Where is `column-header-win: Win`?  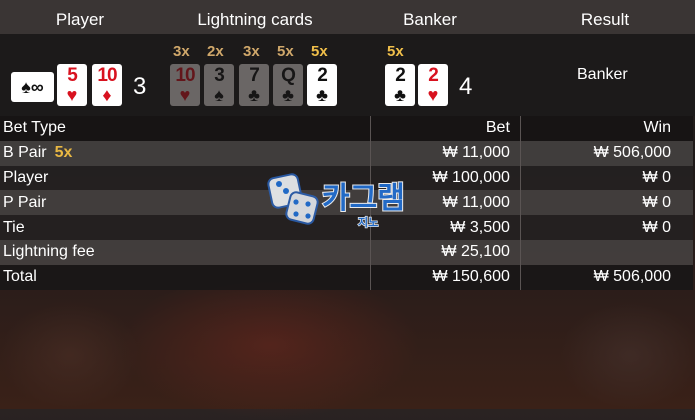
column-header-win: Win is located at coordinates (606, 128).